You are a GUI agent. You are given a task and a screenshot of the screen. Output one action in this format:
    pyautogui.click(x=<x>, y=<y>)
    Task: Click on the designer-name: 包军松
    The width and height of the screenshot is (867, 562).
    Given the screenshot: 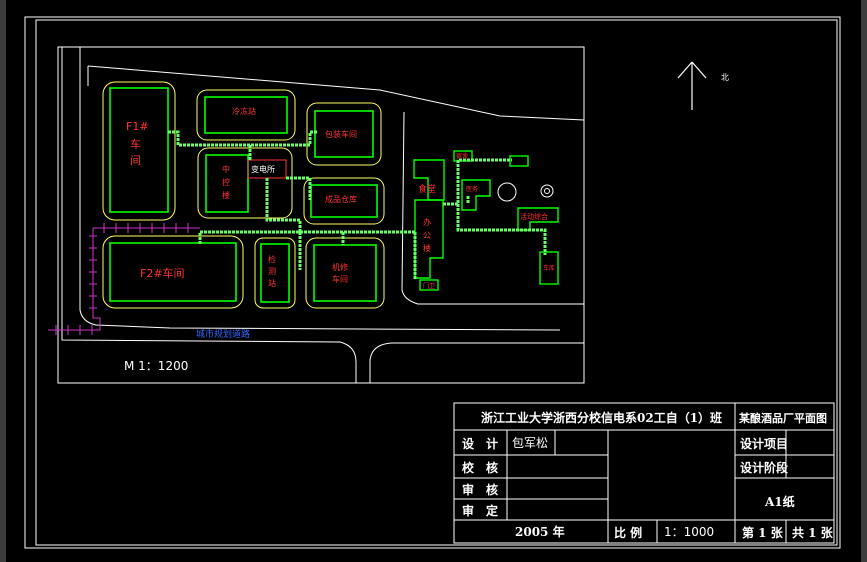 What is the action you would take?
    pyautogui.click(x=530, y=443)
    